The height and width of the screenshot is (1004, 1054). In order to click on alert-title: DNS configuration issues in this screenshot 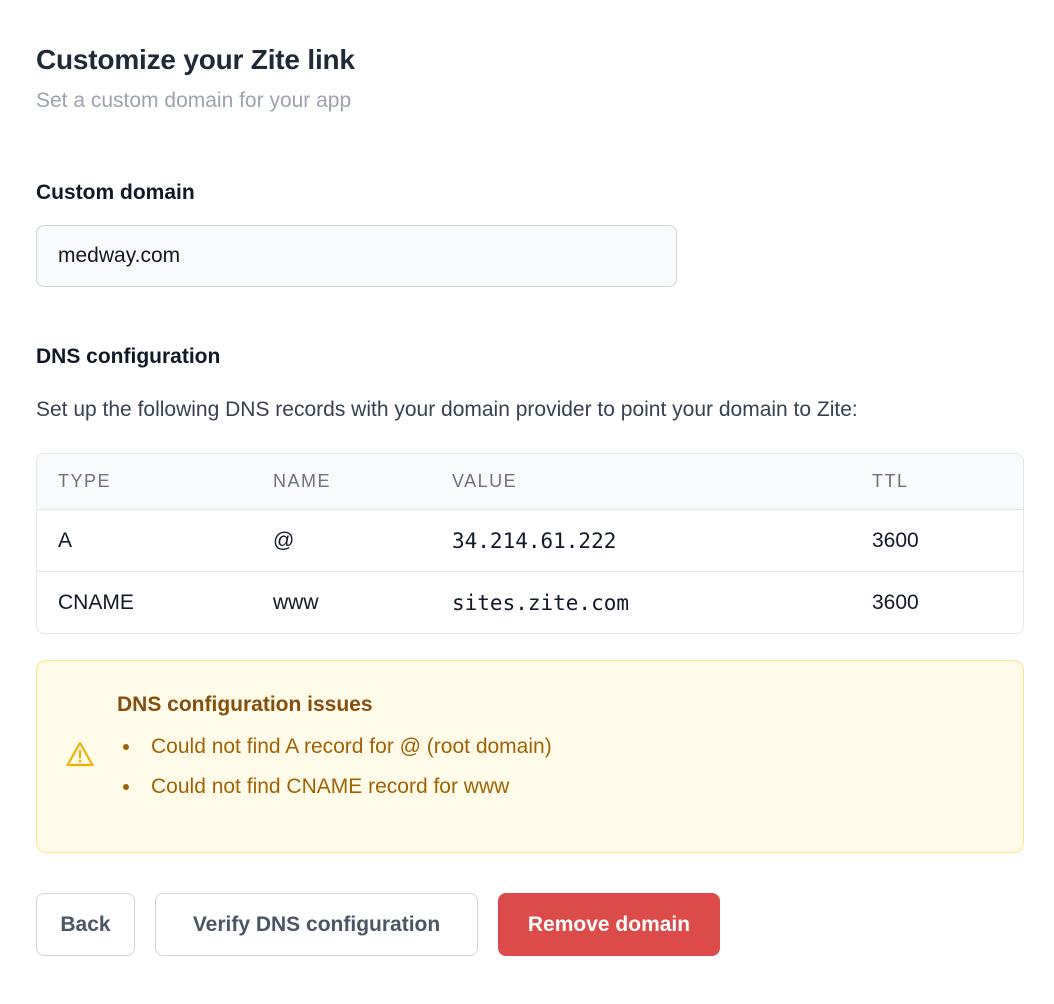, I will do `click(245, 704)`.